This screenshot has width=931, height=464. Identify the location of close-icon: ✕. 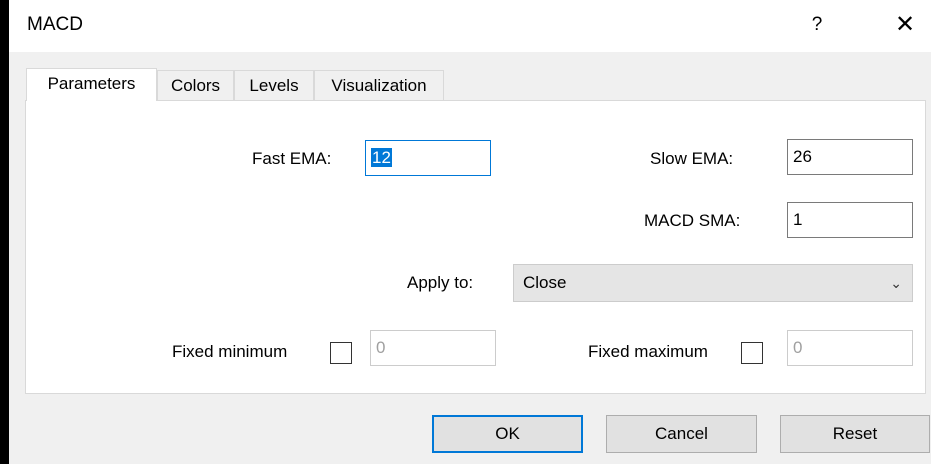
(905, 24).